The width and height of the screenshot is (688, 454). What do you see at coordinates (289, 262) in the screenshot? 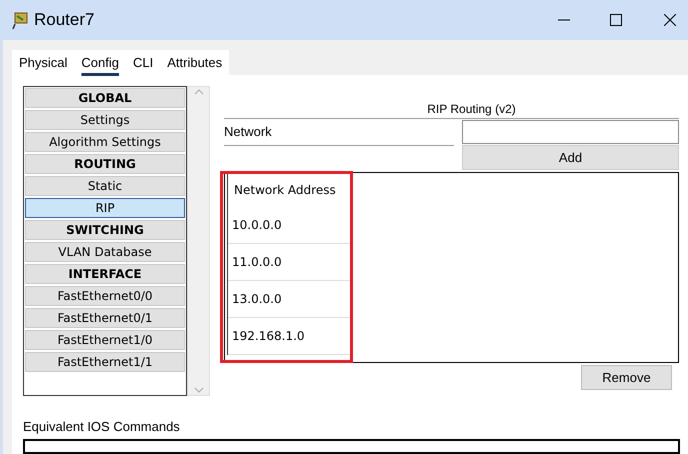
I see `table-cell: 11.0.0.0` at bounding box center [289, 262].